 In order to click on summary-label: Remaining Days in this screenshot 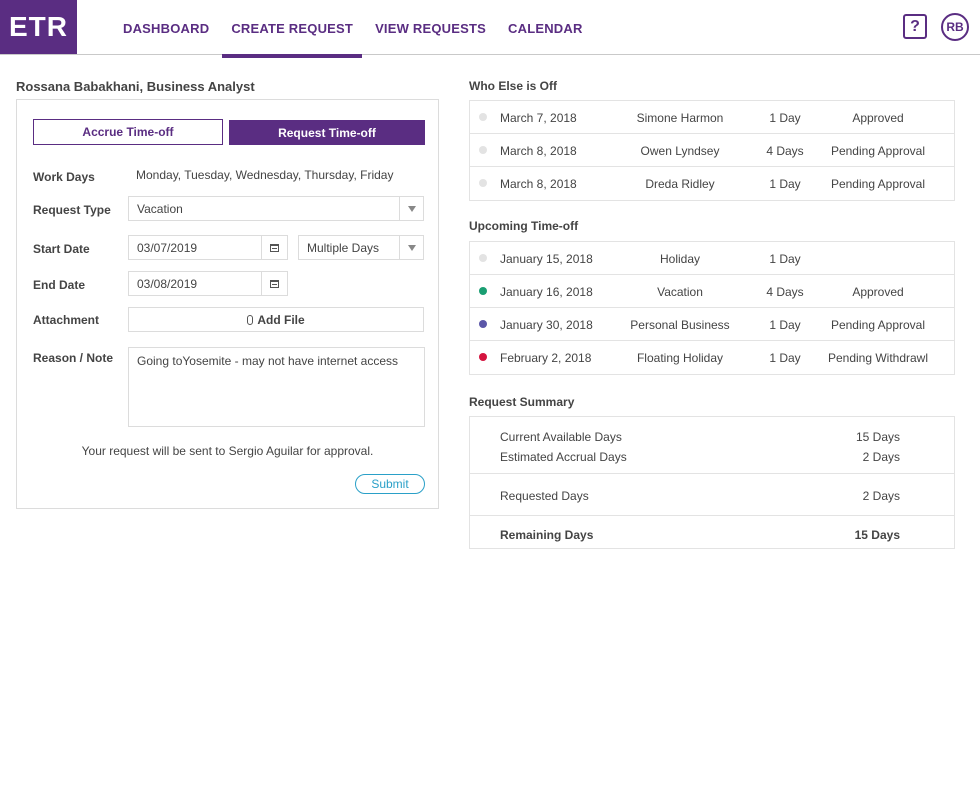, I will do `click(547, 535)`.